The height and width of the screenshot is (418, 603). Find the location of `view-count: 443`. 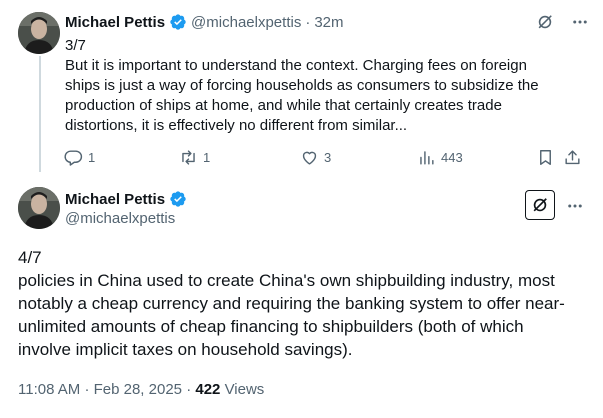

view-count: 443 is located at coordinates (452, 157).